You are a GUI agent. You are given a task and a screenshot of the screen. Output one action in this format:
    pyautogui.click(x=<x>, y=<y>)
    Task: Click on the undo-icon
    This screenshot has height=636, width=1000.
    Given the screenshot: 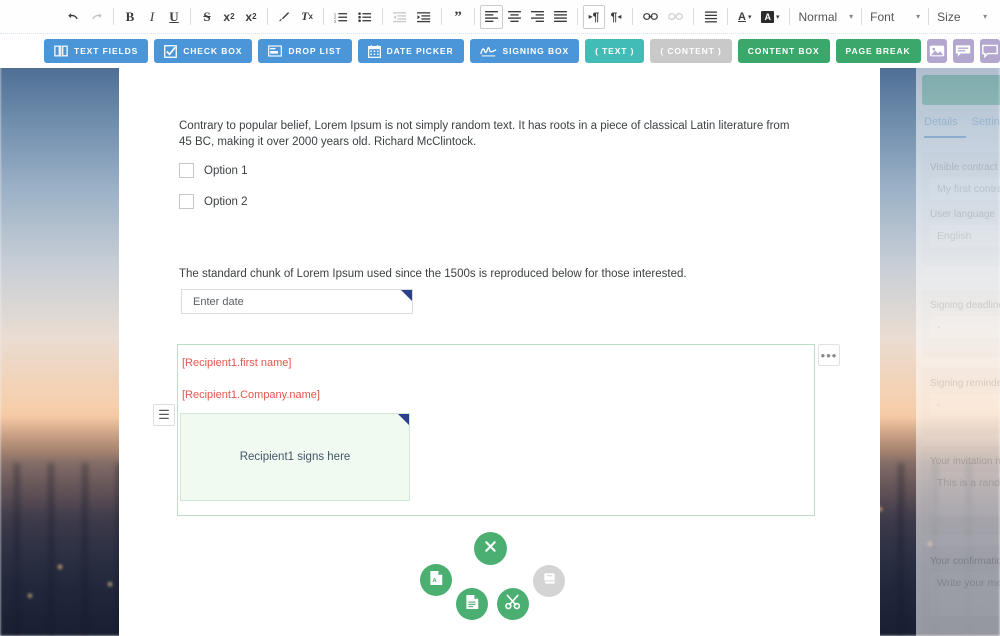 What is the action you would take?
    pyautogui.click(x=73, y=17)
    